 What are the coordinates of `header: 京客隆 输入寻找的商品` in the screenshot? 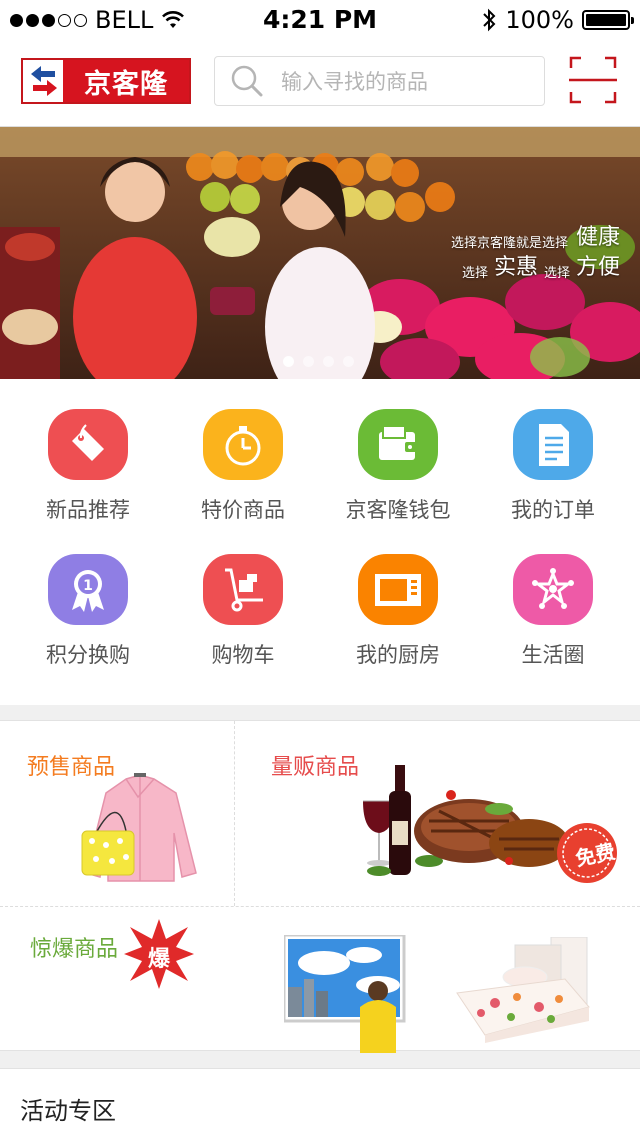 It's located at (320, 83).